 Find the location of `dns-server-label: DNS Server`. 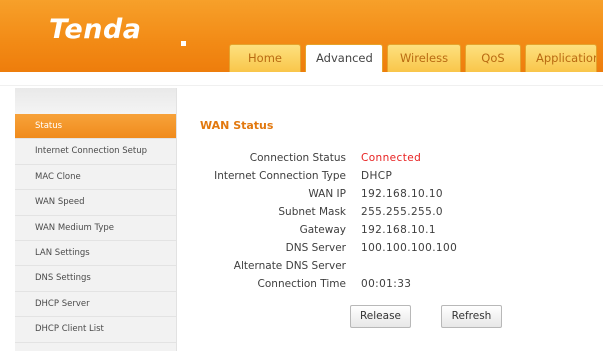

dns-server-label: DNS Server is located at coordinates (315, 248).